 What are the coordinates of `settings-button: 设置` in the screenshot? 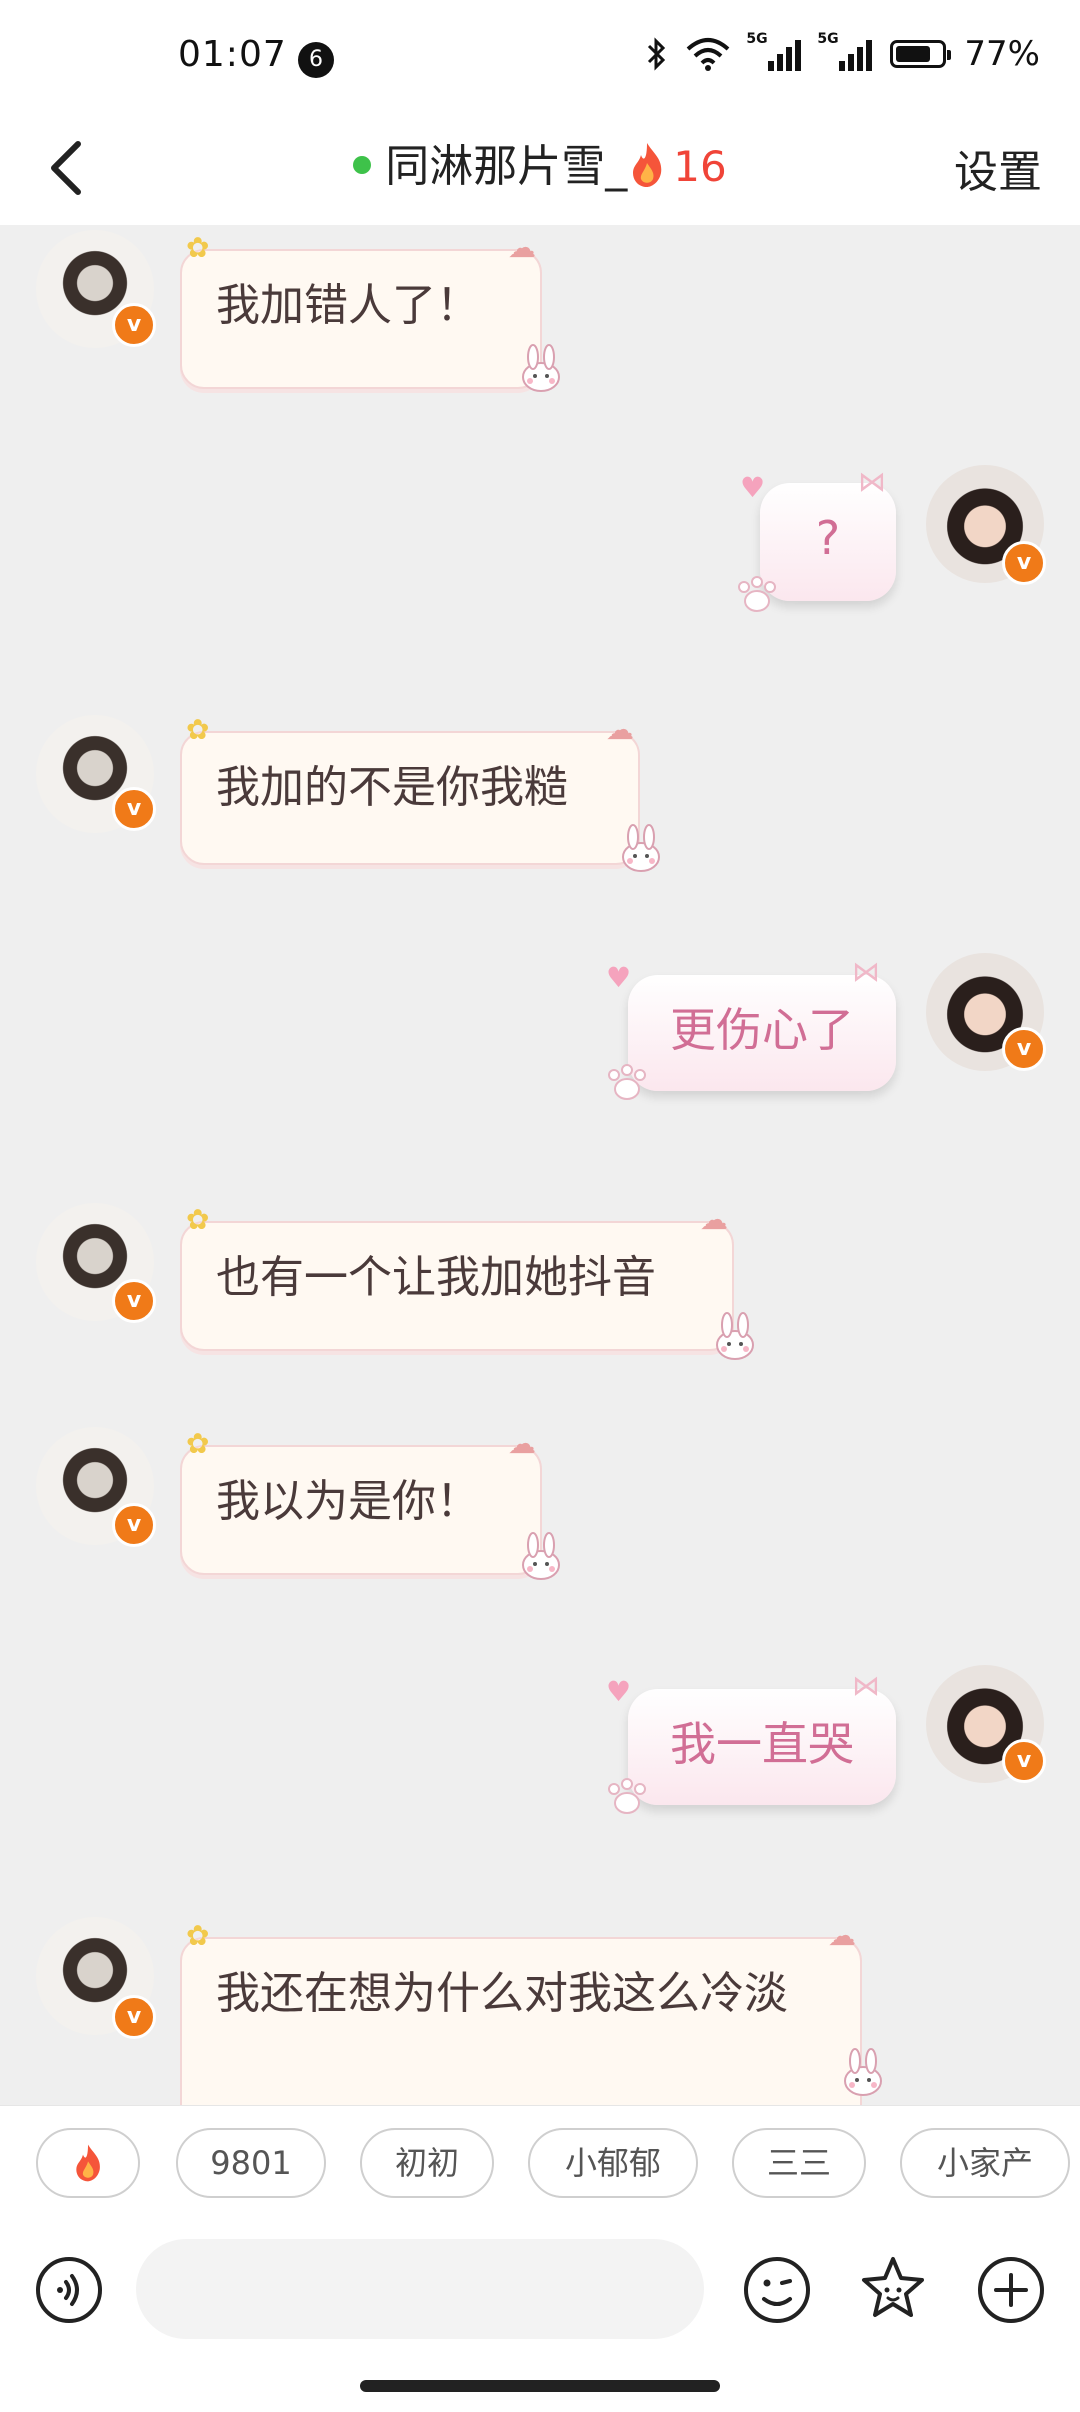 It's located at (998, 168).